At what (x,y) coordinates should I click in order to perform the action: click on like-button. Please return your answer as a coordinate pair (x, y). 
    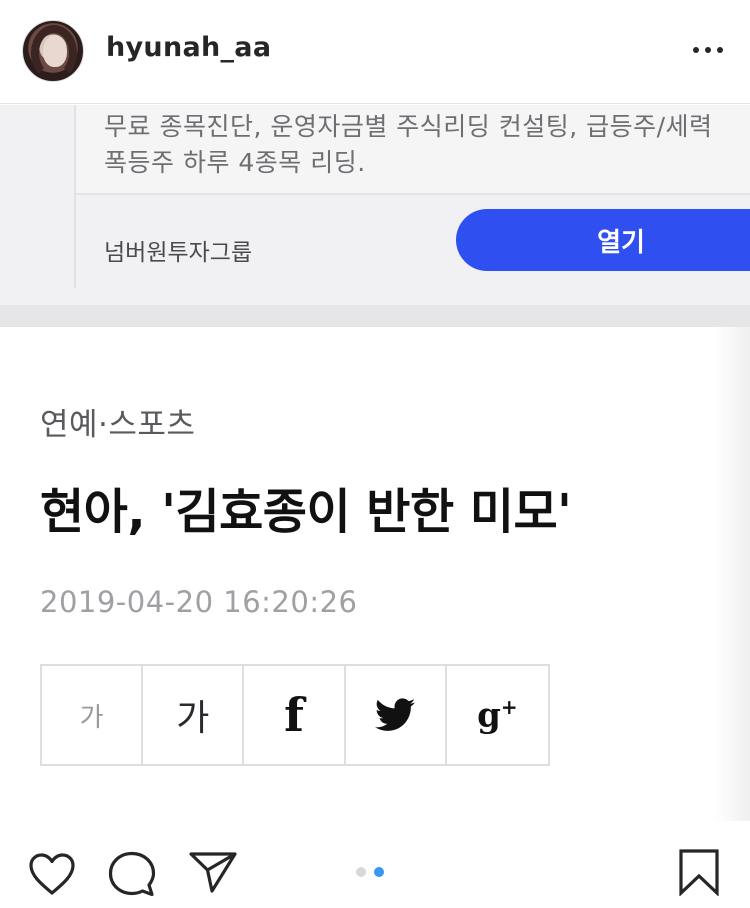
    Looking at the image, I should click on (52, 876).